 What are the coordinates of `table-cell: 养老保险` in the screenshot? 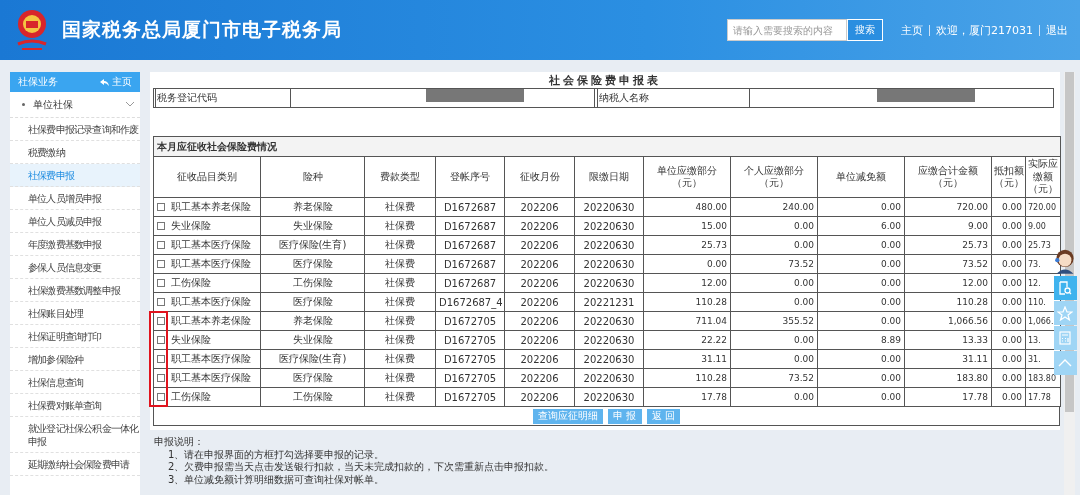 It's located at (312, 207).